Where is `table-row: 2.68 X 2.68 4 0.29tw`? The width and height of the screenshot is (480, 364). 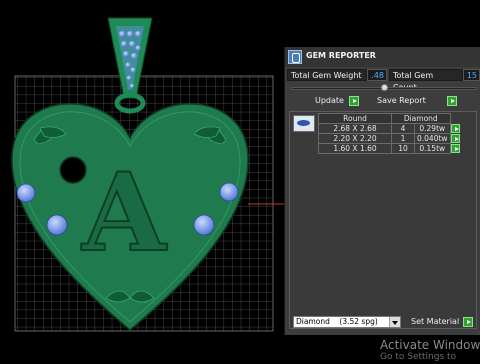 table-row: 2.68 X 2.68 4 0.29tw is located at coordinates (389, 128).